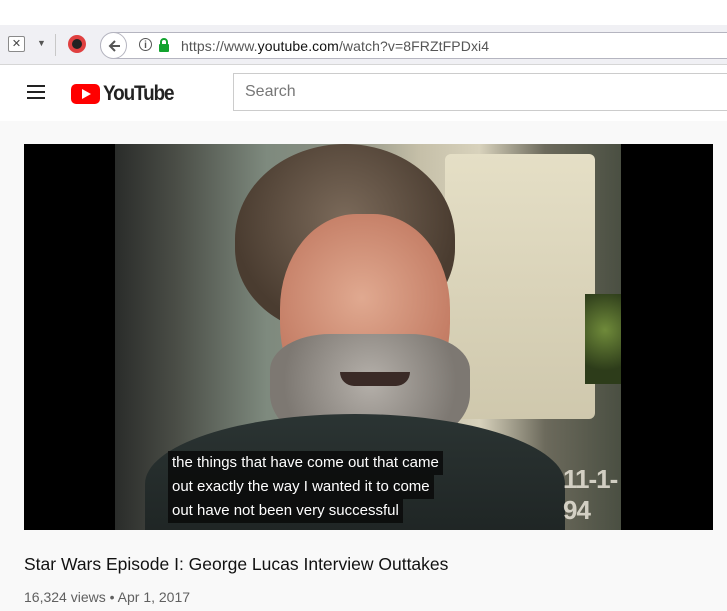  I want to click on background-plant, so click(603, 339).